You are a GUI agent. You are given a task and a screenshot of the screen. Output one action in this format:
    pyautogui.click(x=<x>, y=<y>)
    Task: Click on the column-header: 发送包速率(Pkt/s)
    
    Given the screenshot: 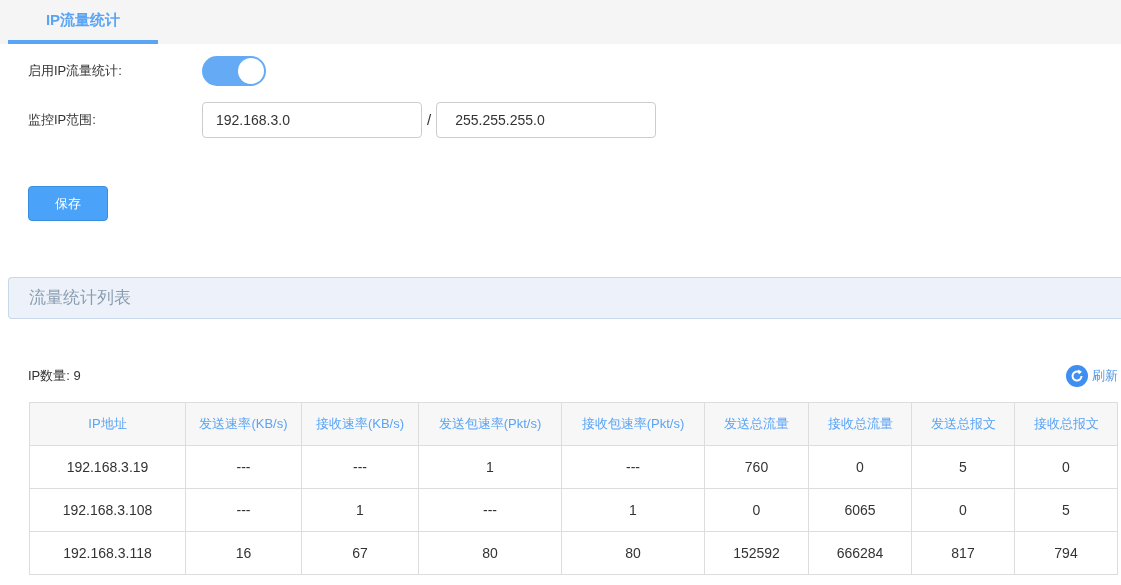 What is the action you would take?
    pyautogui.click(x=490, y=424)
    